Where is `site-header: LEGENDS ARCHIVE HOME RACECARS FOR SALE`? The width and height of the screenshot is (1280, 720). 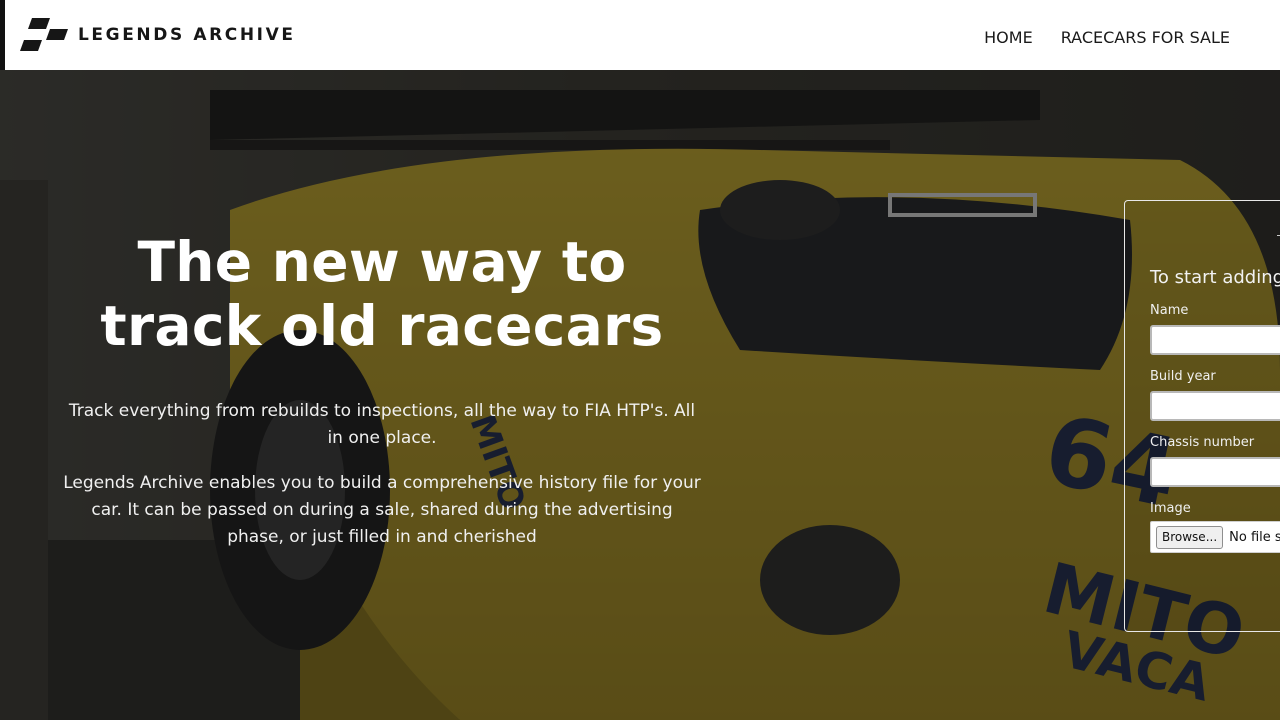
site-header: LEGENDS ARCHIVE HOME RACECARS FOR SALE is located at coordinates (640, 35).